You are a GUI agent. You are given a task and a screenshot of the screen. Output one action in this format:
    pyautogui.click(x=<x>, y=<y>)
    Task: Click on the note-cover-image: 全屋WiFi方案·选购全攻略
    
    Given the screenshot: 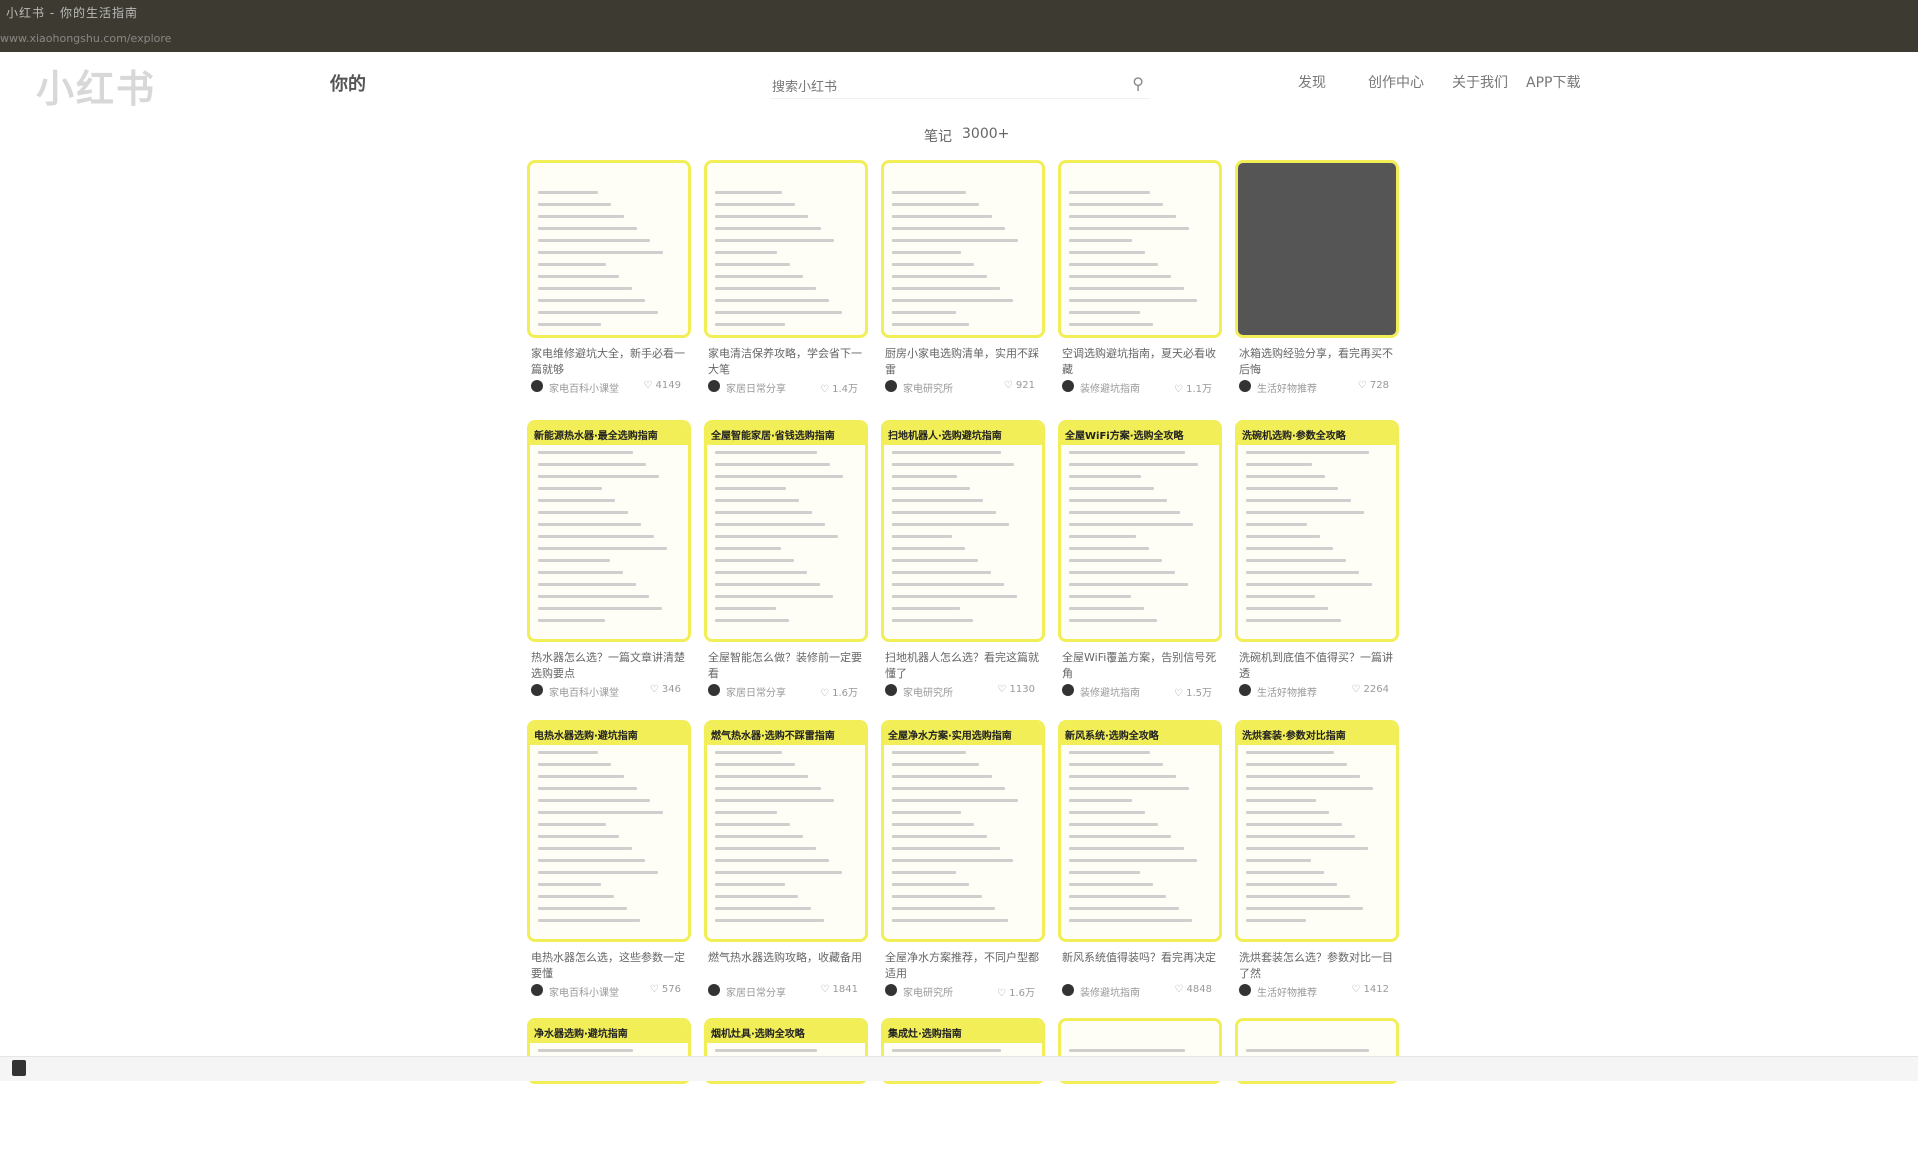 What is the action you would take?
    pyautogui.click(x=1140, y=531)
    